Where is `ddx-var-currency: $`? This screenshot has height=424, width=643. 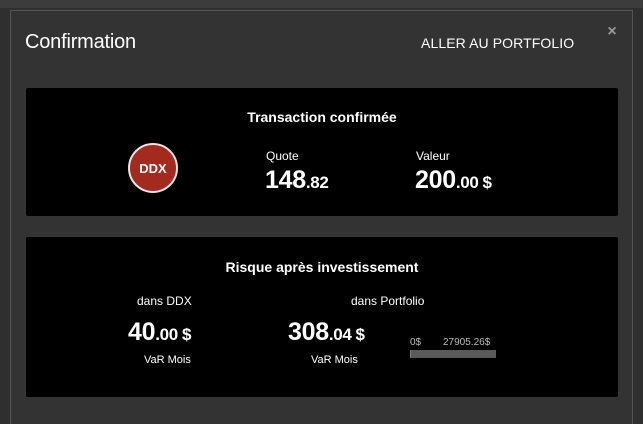
ddx-var-currency: $ is located at coordinates (186, 334).